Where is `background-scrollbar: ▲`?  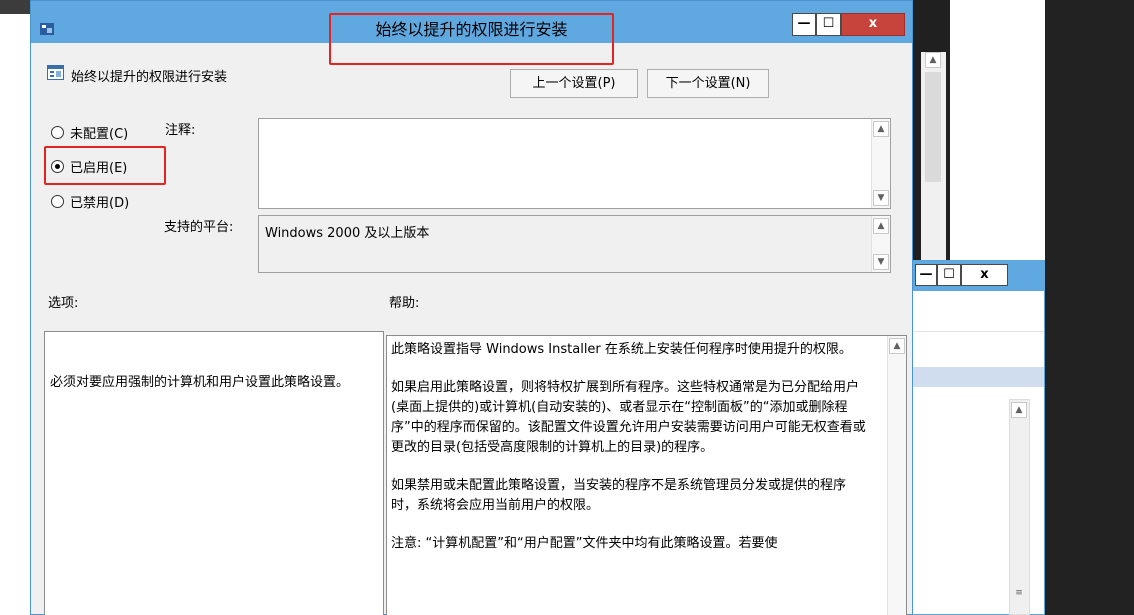
background-scrollbar: ▲ is located at coordinates (933, 157).